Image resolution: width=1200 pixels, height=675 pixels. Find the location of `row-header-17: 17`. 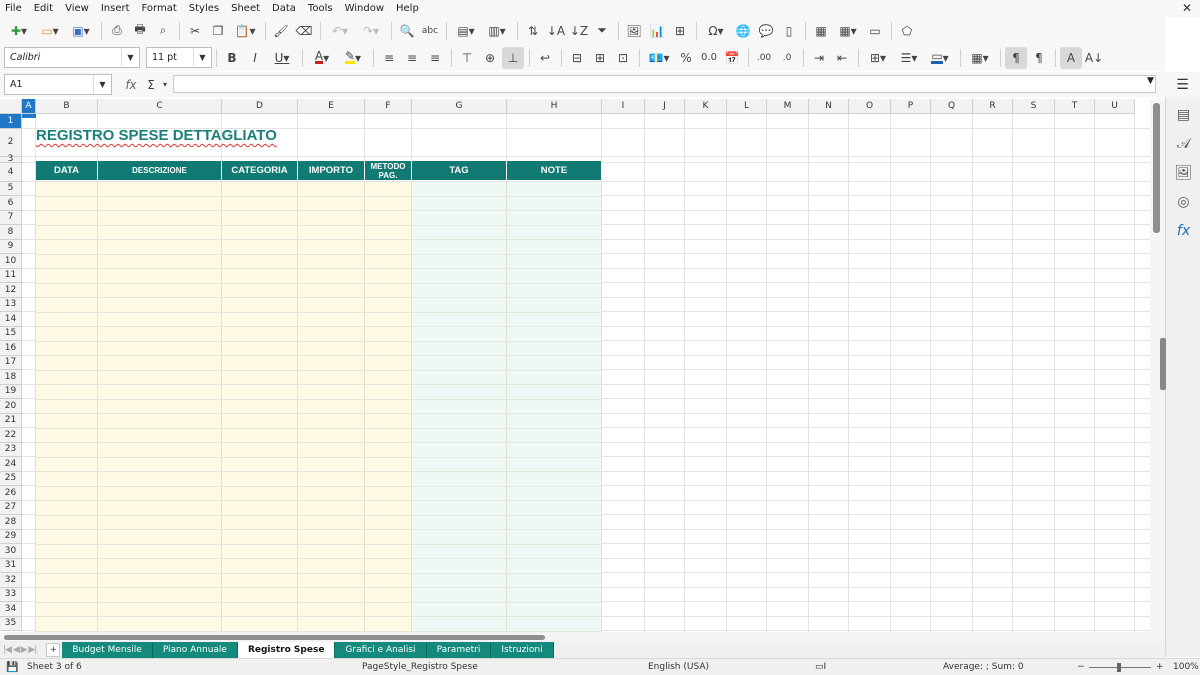

row-header-17: 17 is located at coordinates (11, 362).